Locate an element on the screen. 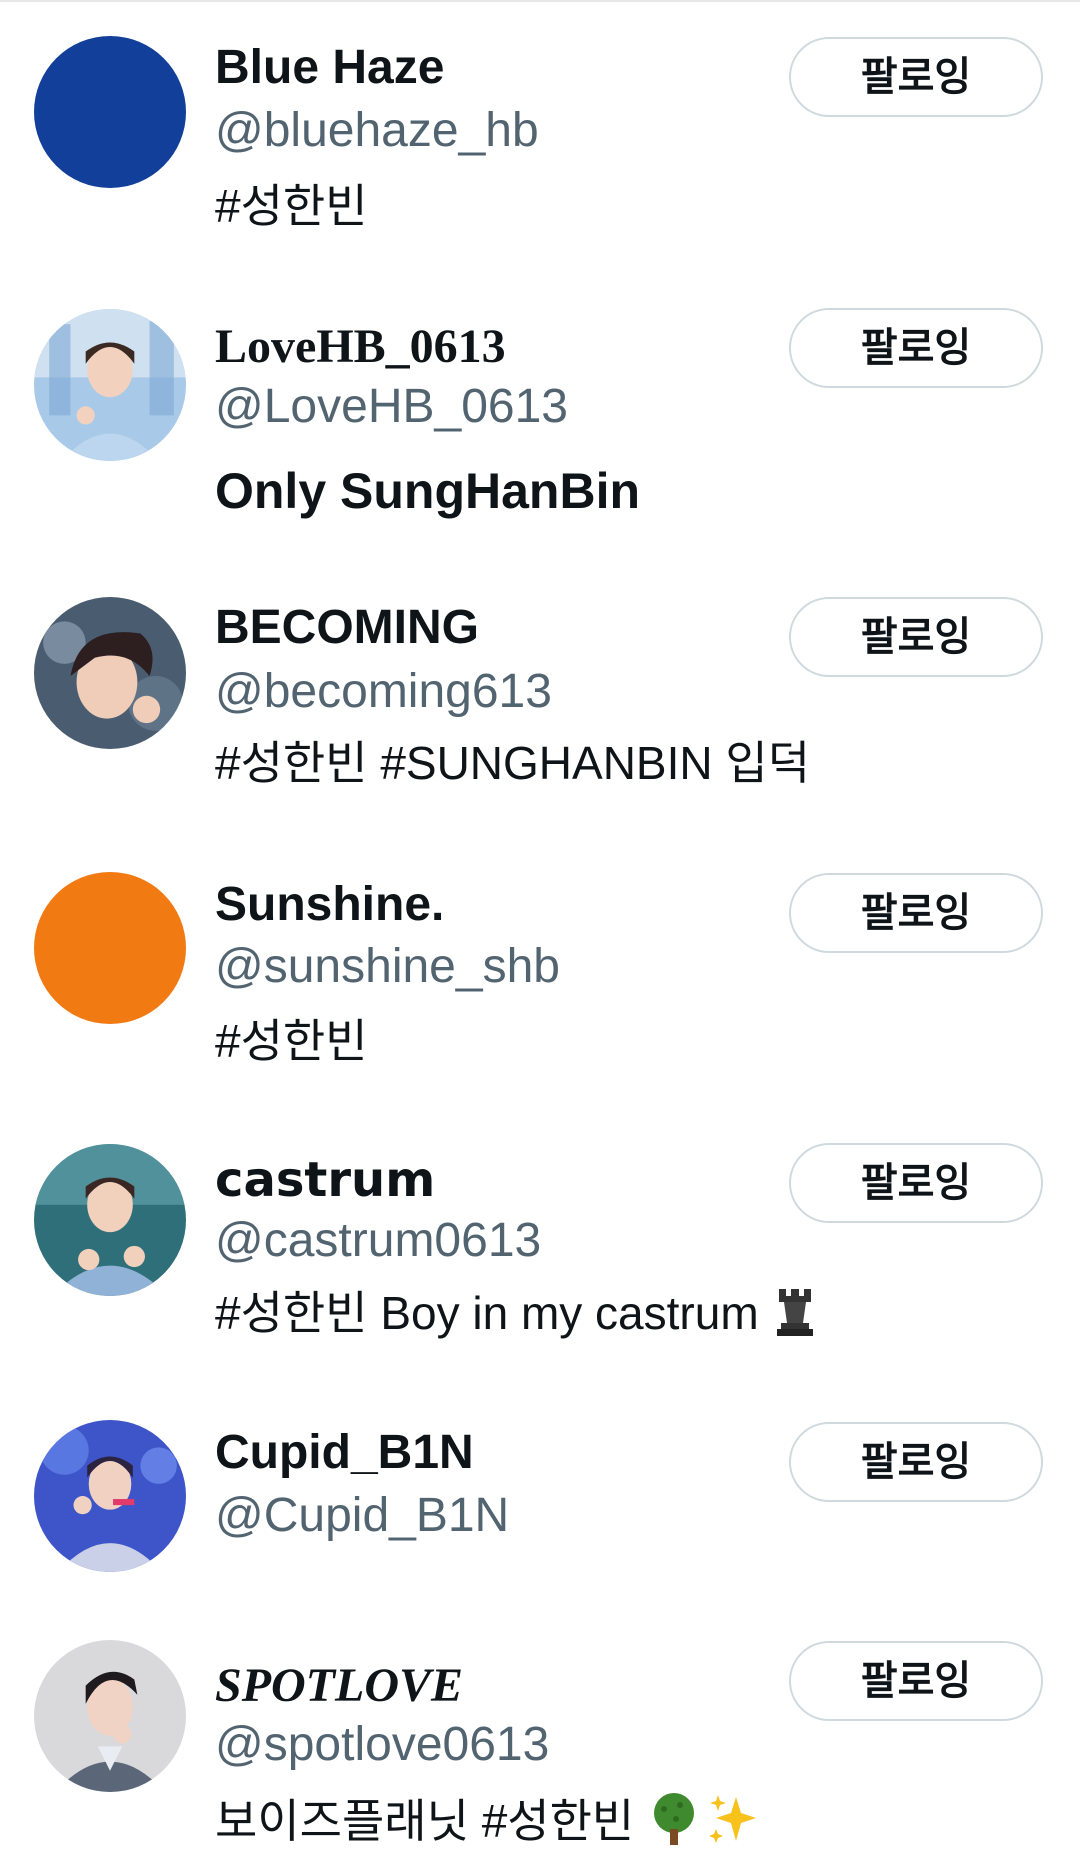  display-name: BECOMING is located at coordinates (347, 628).